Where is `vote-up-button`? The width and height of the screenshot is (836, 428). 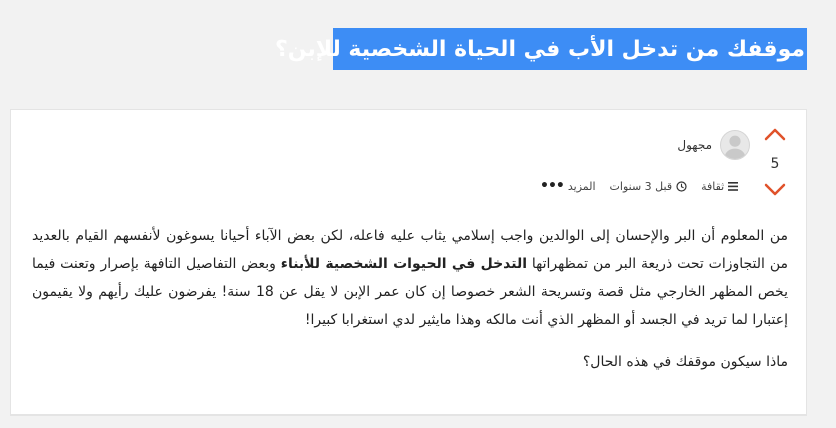
vote-up-button is located at coordinates (775, 133).